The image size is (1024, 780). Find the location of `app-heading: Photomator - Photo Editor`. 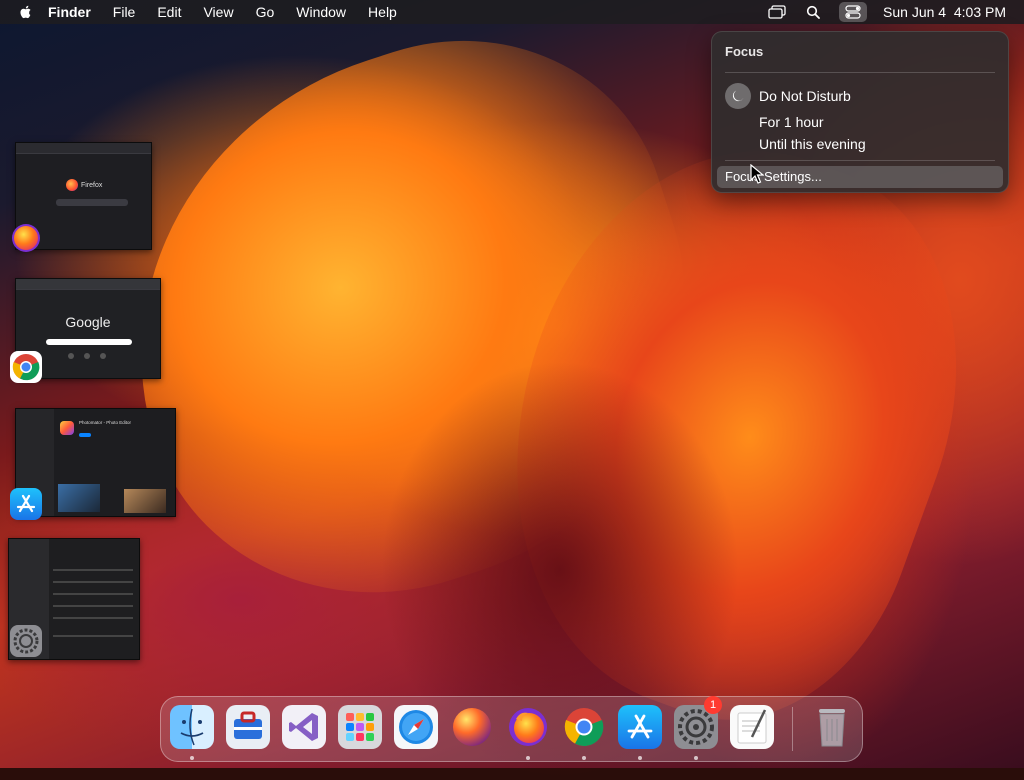

app-heading: Photomator - Photo Editor is located at coordinates (105, 422).